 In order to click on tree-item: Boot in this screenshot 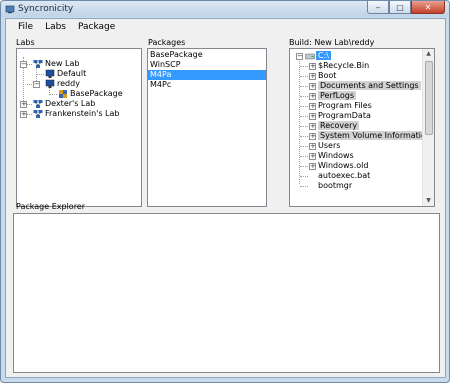, I will do `click(327, 75)`.